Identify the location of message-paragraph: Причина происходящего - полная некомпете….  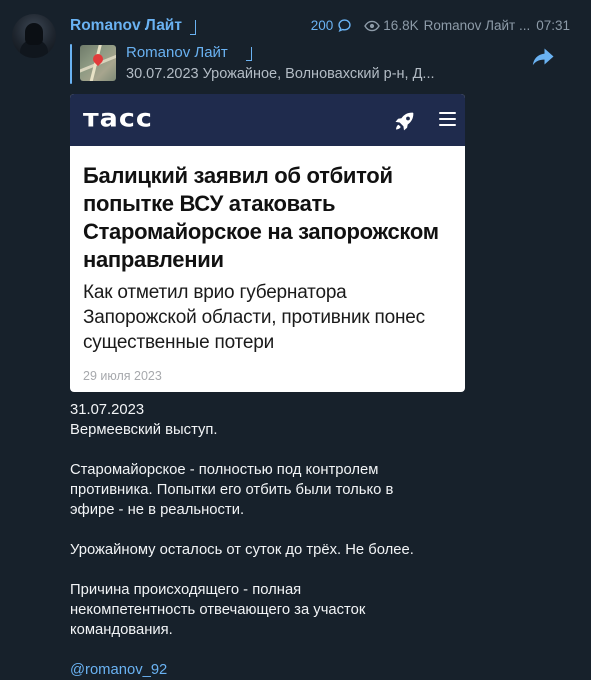
(218, 610).